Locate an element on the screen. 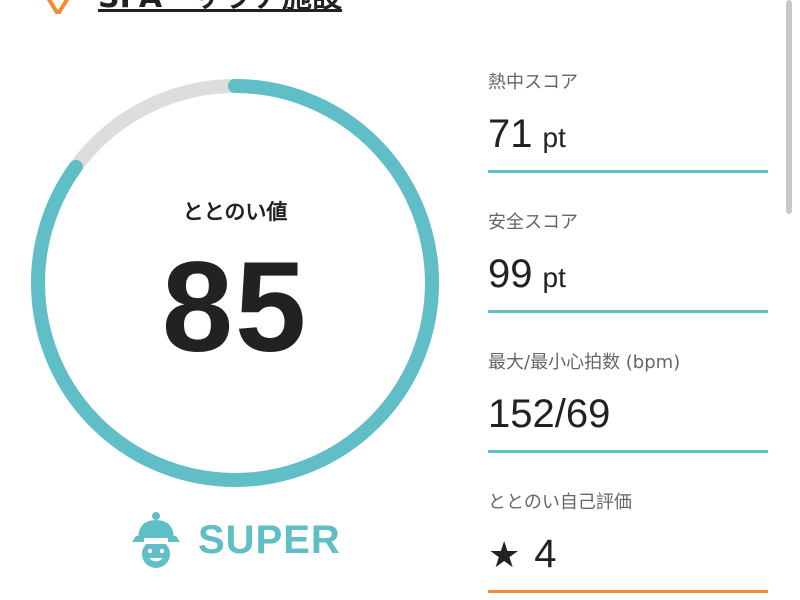 The image size is (800, 600). self-rating-row: ととのい自己評価 ★ 4 is located at coordinates (628, 538).